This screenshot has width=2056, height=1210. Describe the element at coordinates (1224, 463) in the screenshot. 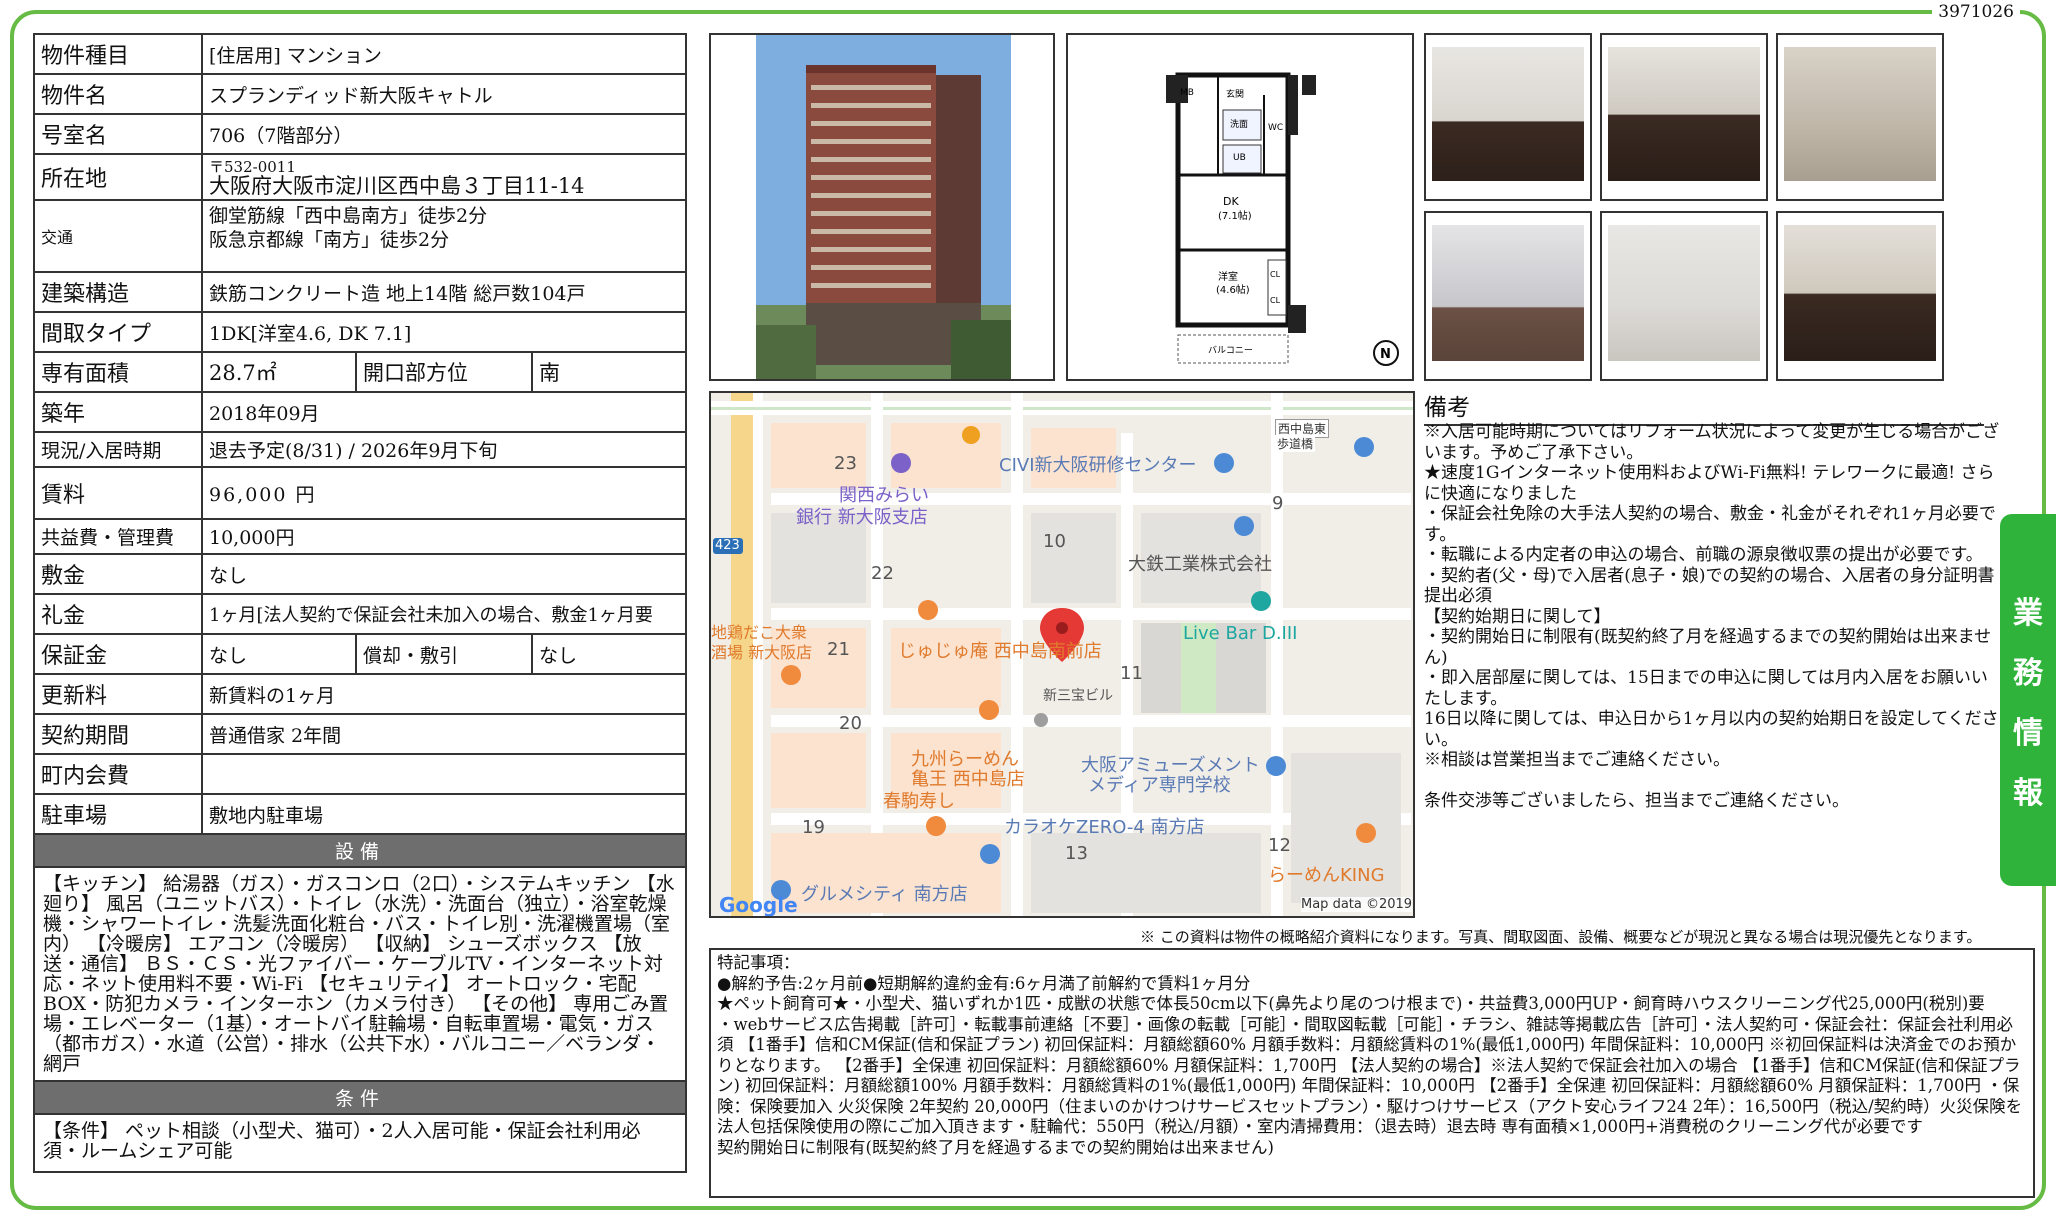

I see `school-icon` at that location.